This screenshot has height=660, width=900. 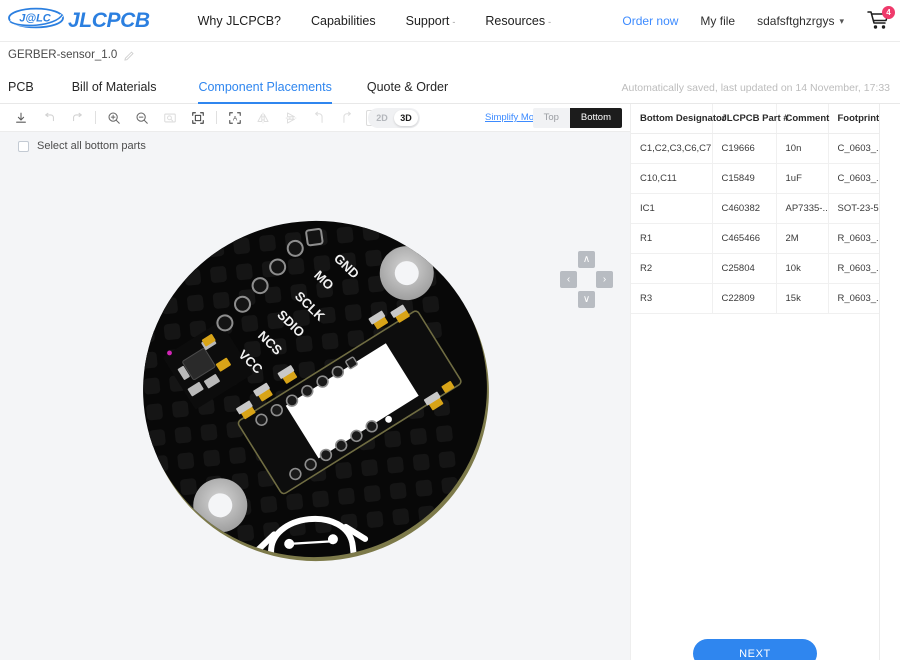 I want to click on svg-text: J@LC, so click(x=35, y=19).